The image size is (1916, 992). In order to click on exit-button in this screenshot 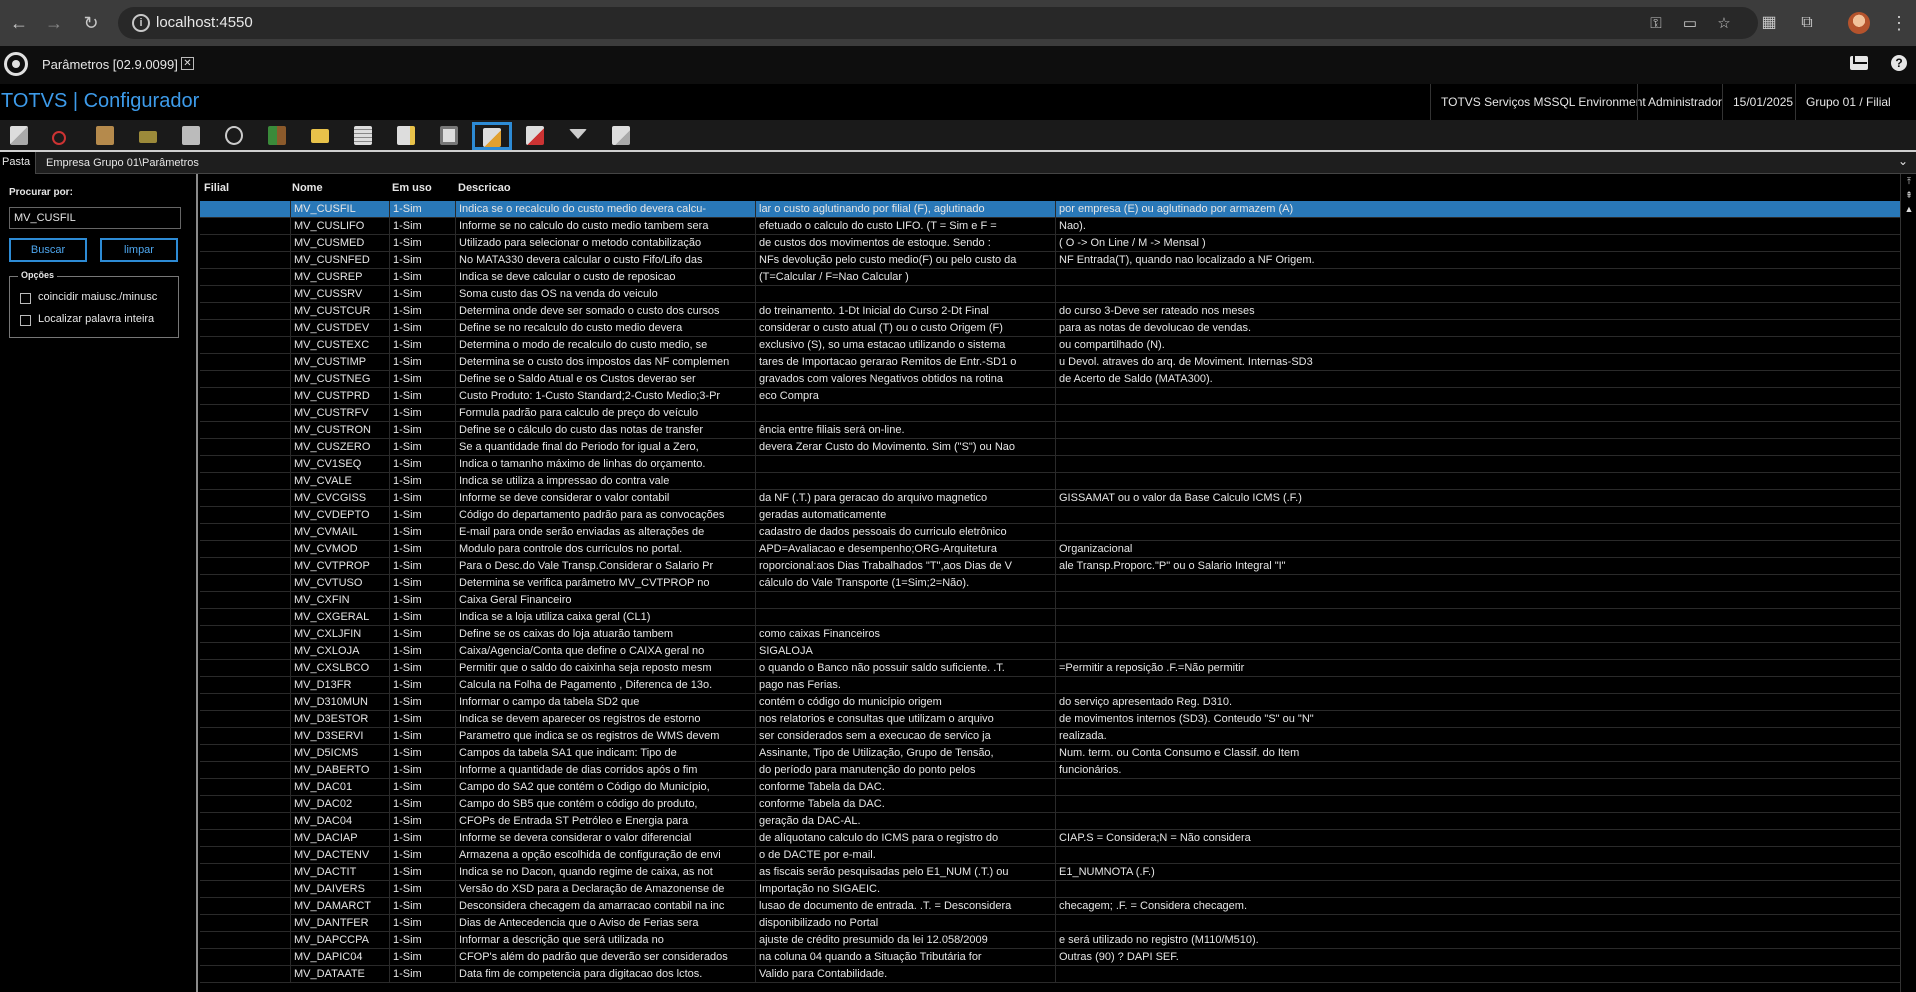, I will do `click(277, 136)`.